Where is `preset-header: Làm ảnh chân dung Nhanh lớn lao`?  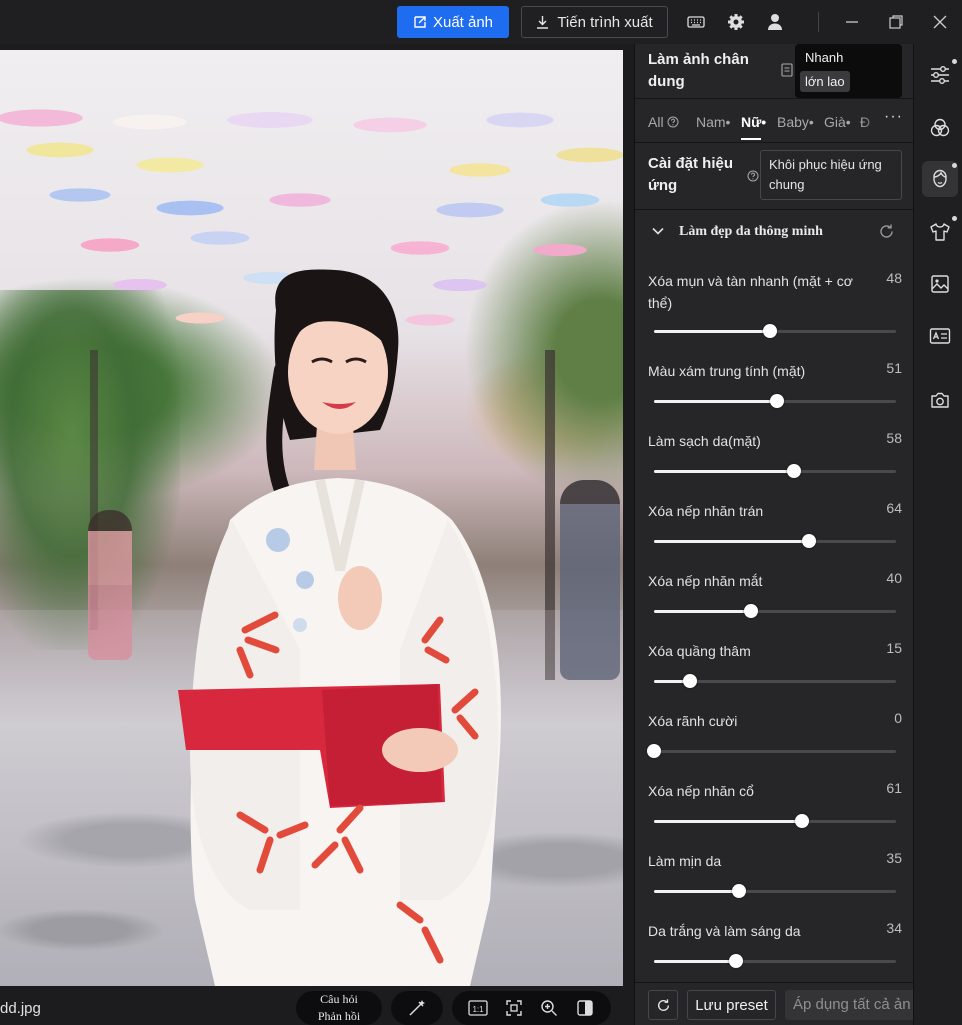
preset-header: Làm ảnh chân dung Nhanh lớn lao is located at coordinates (774, 71).